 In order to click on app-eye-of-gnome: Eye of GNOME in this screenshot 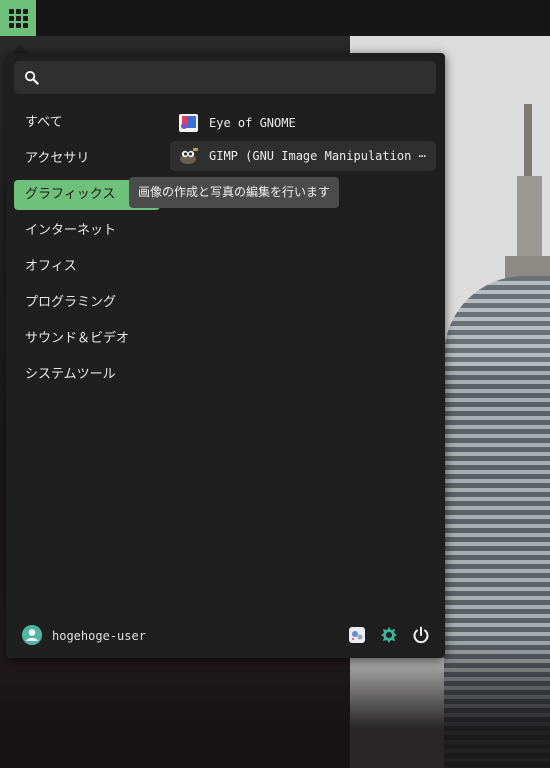, I will do `click(303, 123)`.